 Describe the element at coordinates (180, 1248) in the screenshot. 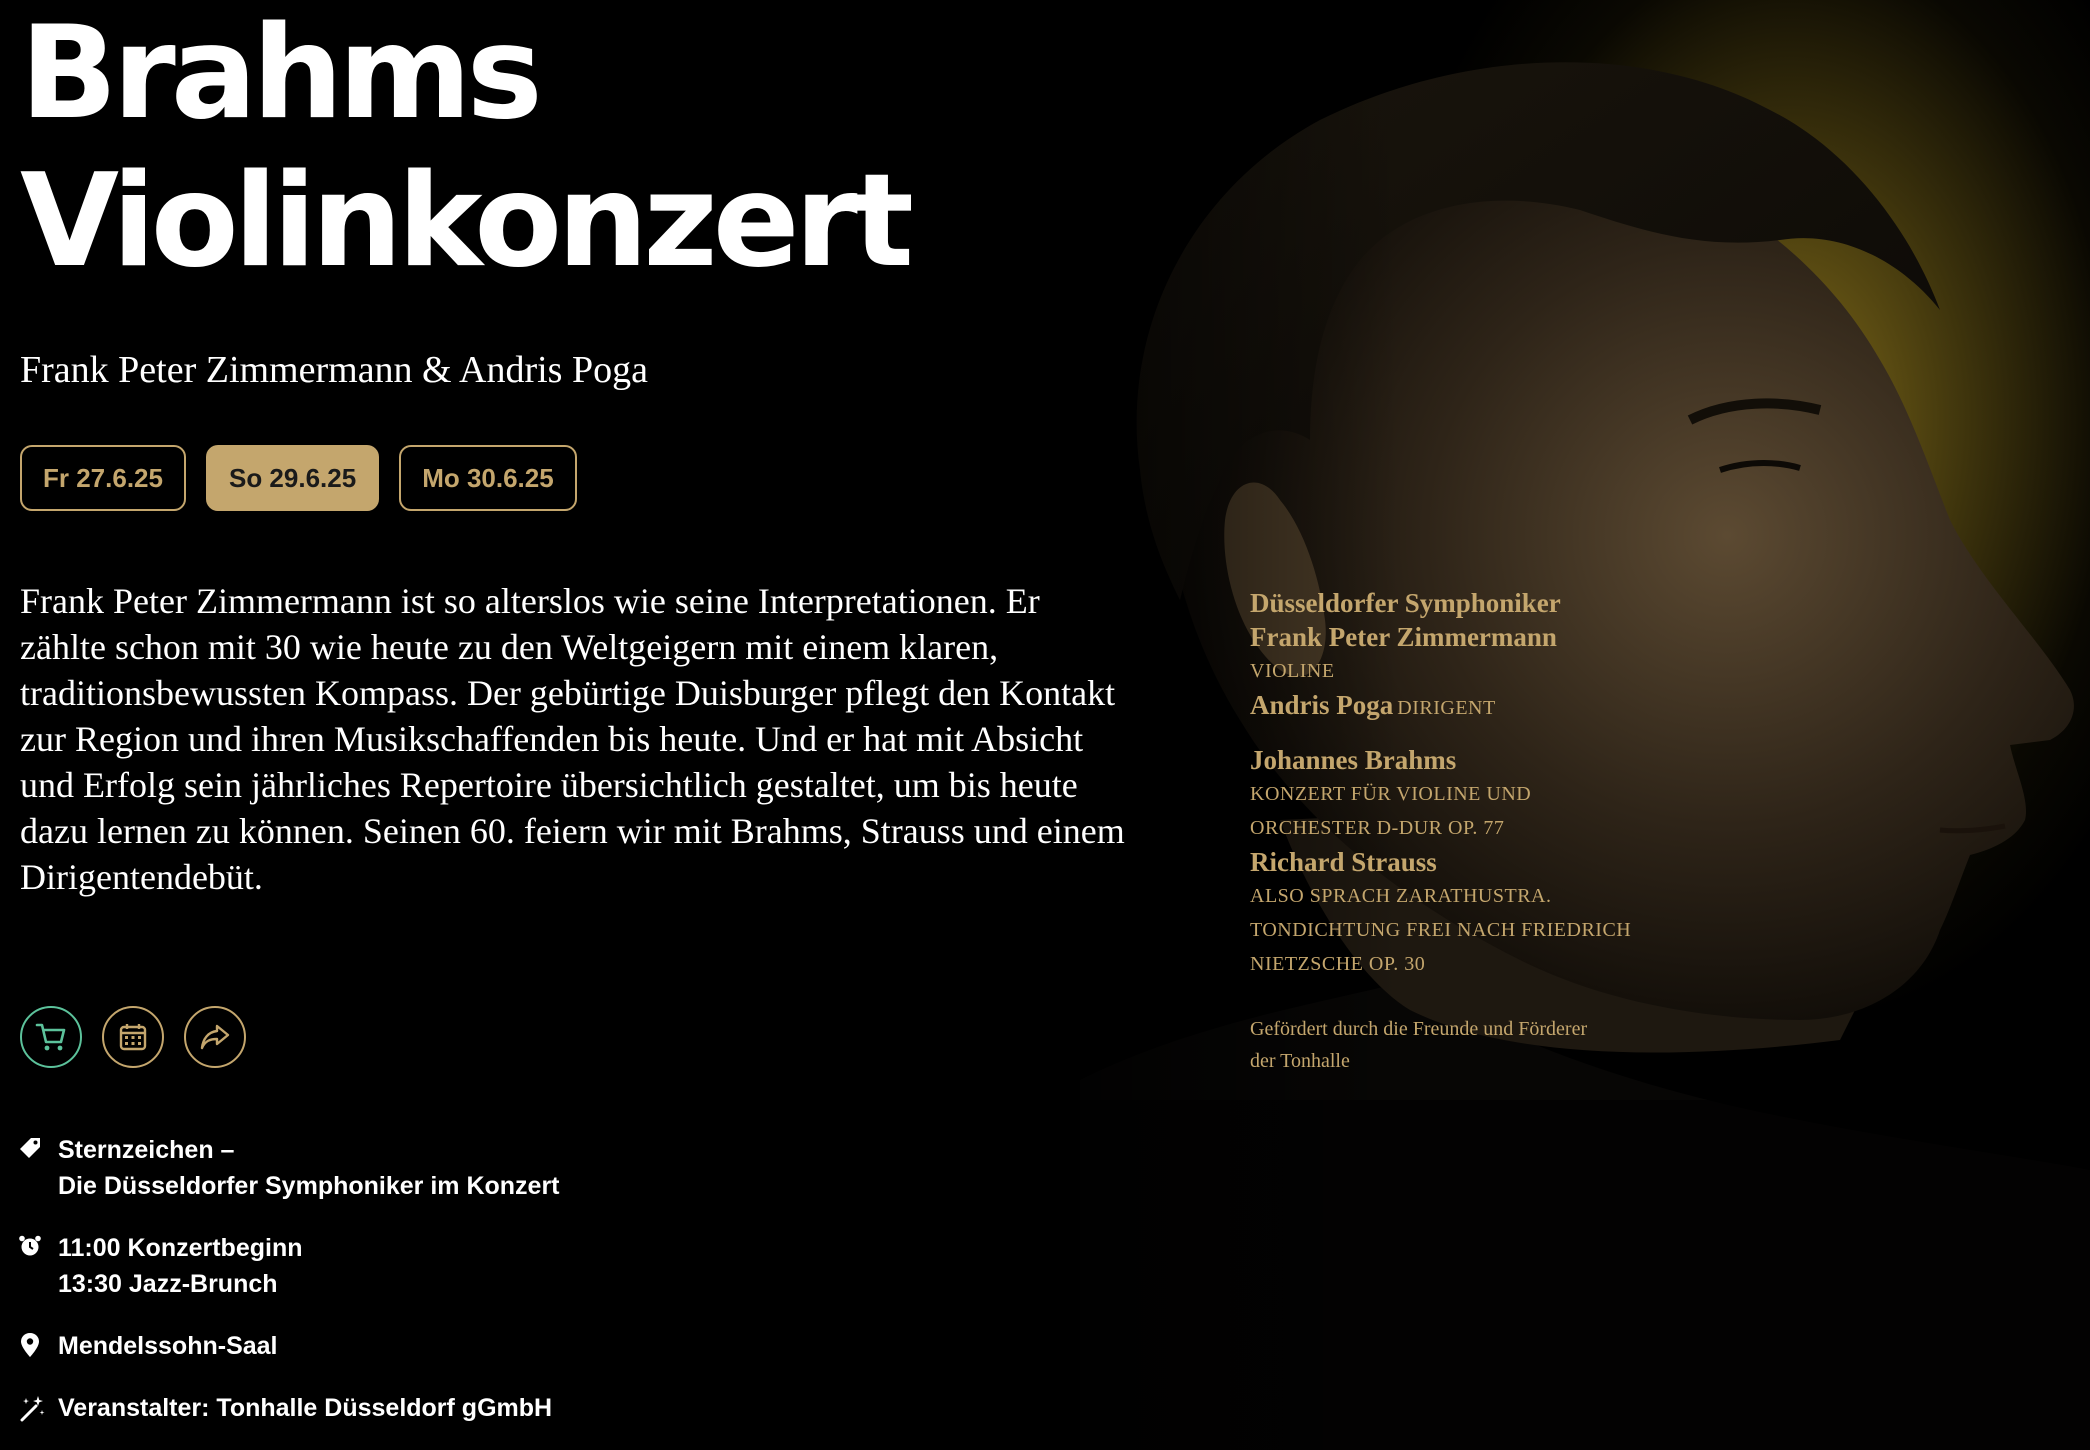

I see `start-time: 11:00 Konzertbeginn` at that location.